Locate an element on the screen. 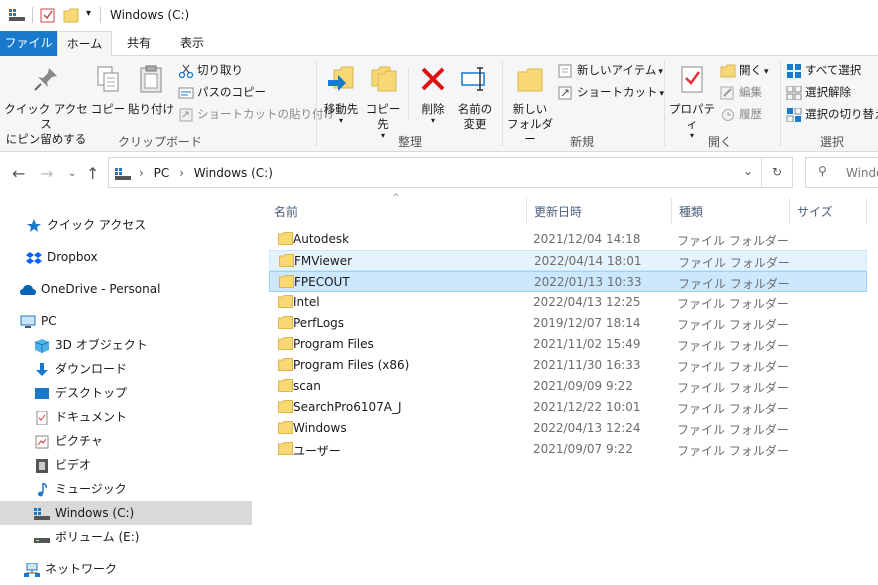 Image resolution: width=878 pixels, height=585 pixels. rename-button: 名前の 変更 is located at coordinates (475, 98).